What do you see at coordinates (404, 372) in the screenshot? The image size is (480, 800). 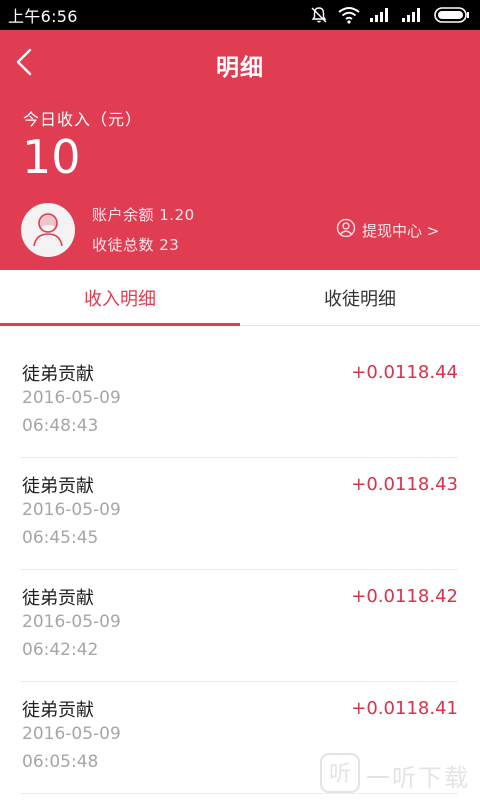 I see `record-amount: +0.0118.44` at bounding box center [404, 372].